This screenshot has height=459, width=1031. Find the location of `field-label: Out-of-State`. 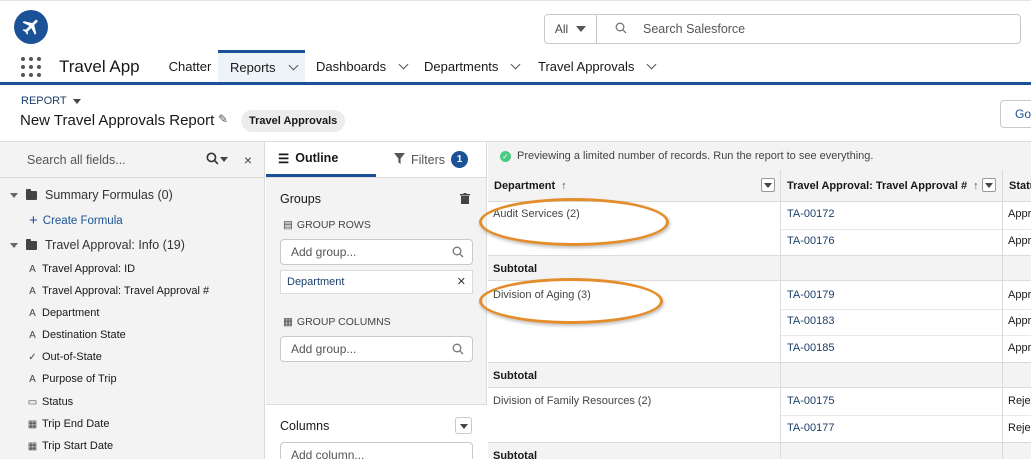

field-label: Out-of-State is located at coordinates (72, 357).